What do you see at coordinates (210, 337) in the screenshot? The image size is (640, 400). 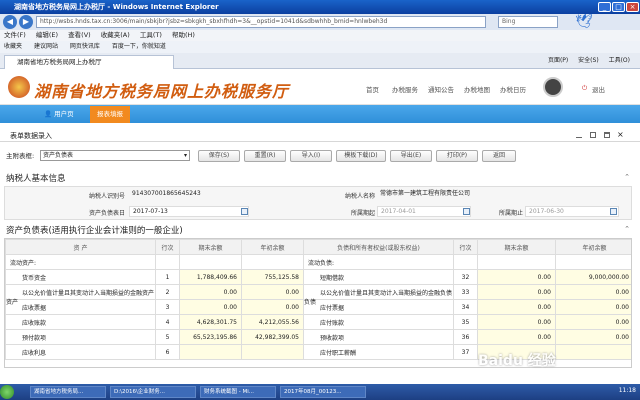 I see `amount-cell: 65,523,195.86` at bounding box center [210, 337].